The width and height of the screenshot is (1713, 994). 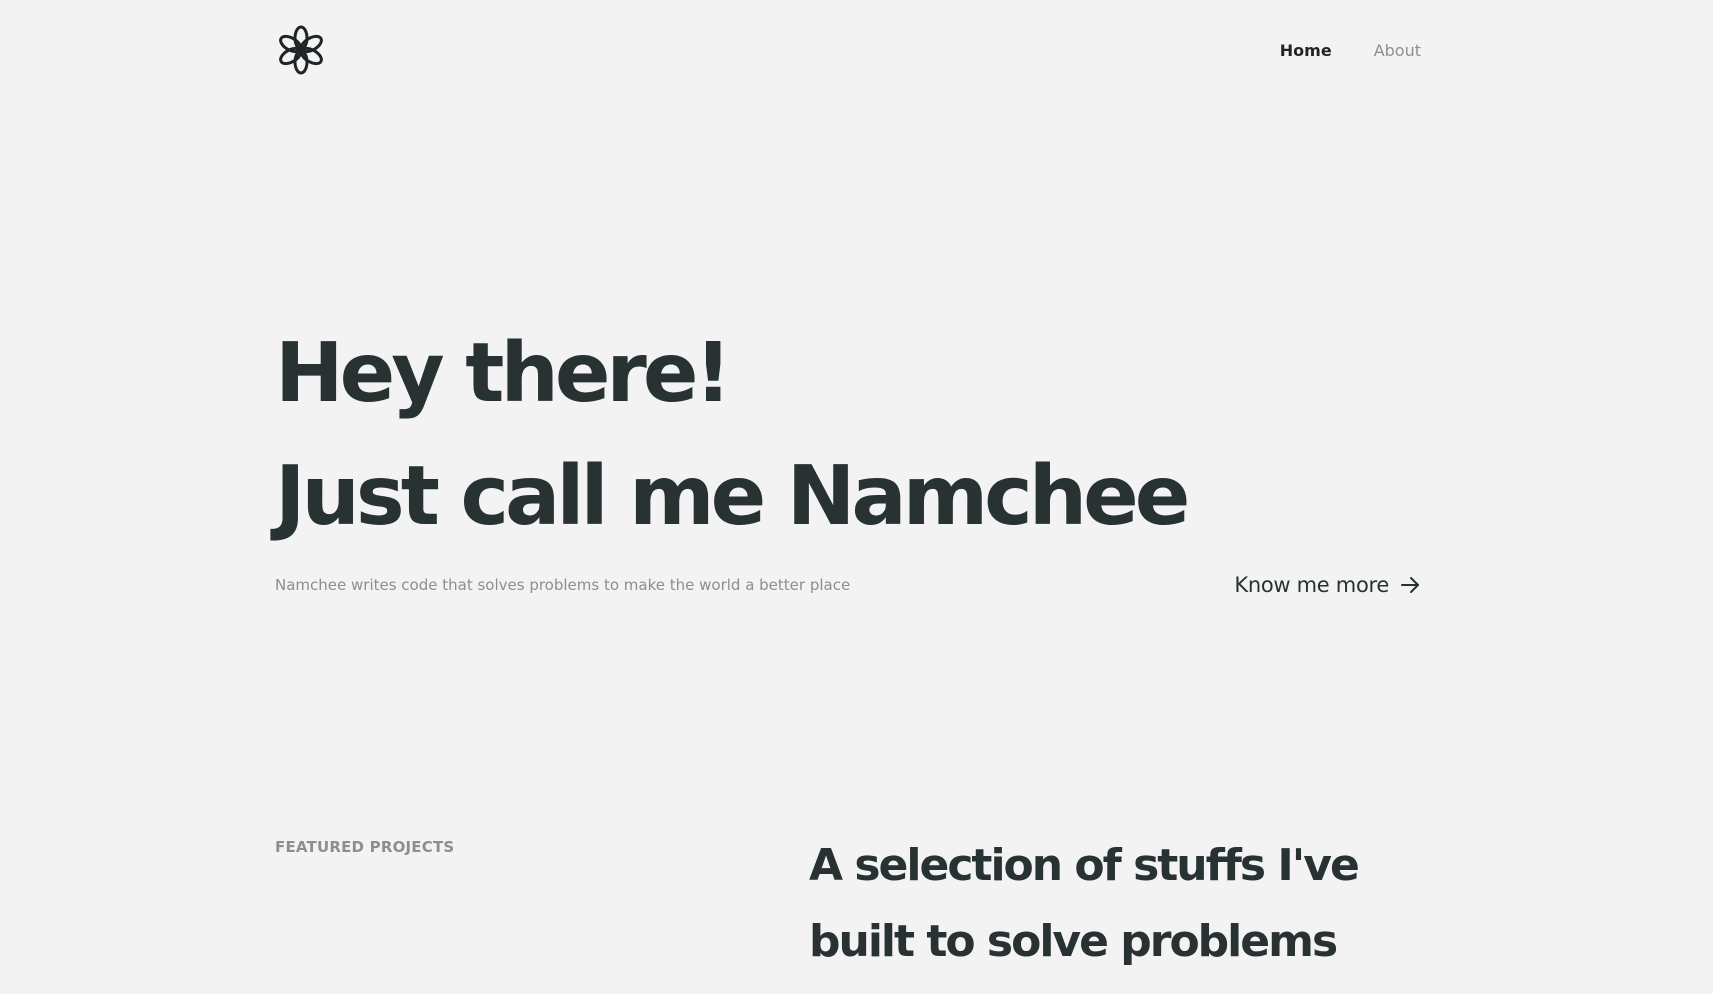 I want to click on know-me-more-link: Know me more, so click(x=1327, y=585).